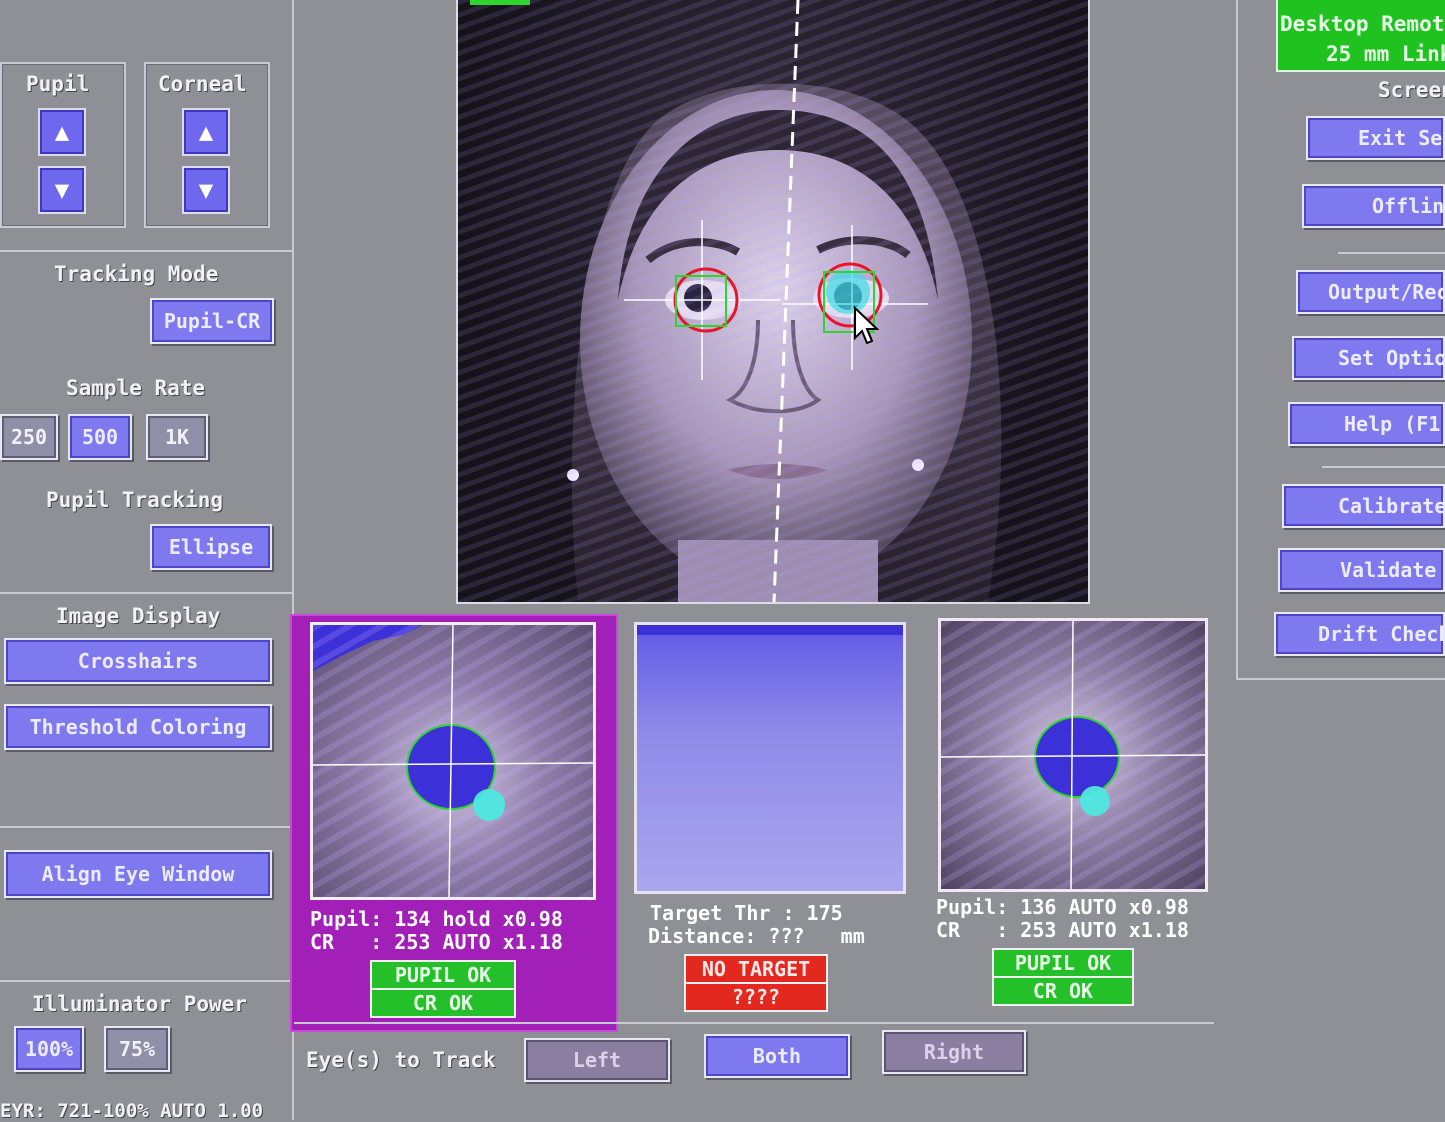  I want to click on eyes-to-track-label: Eye(s) to Track, so click(401, 1060).